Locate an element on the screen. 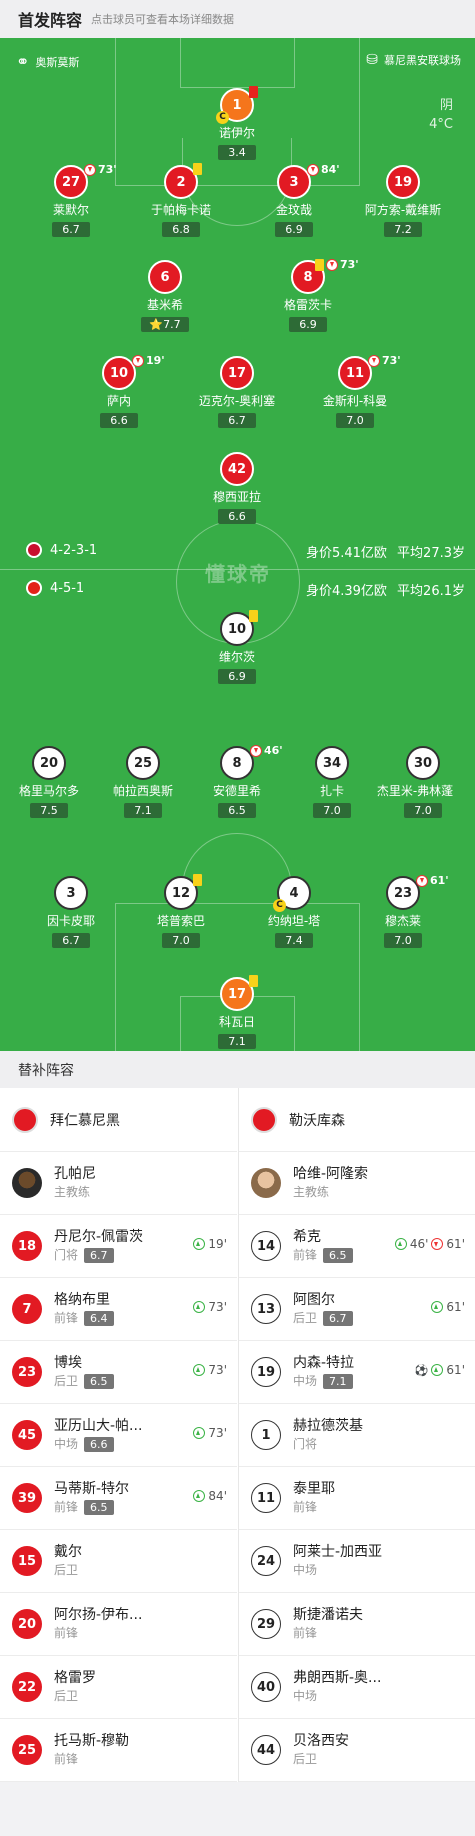 The width and height of the screenshot is (475, 1836). player-leverkusen-3: 3 因卡皮耶 6.7 is located at coordinates (71, 912).